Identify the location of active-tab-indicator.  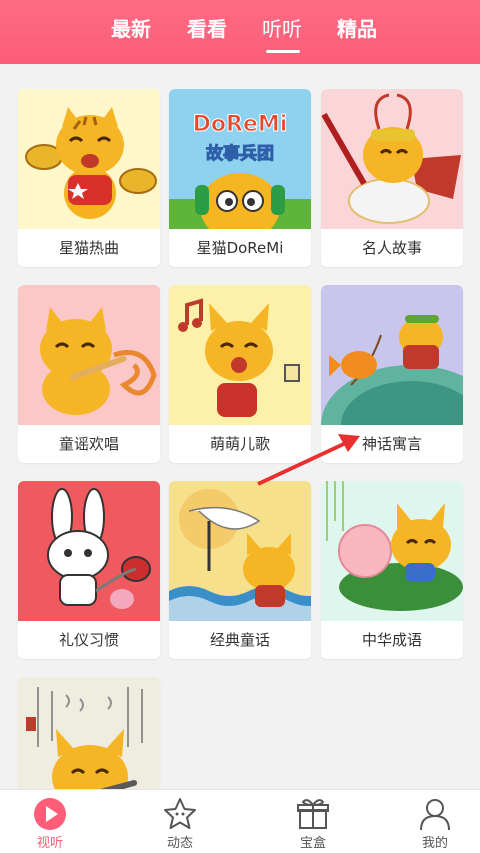
(283, 51).